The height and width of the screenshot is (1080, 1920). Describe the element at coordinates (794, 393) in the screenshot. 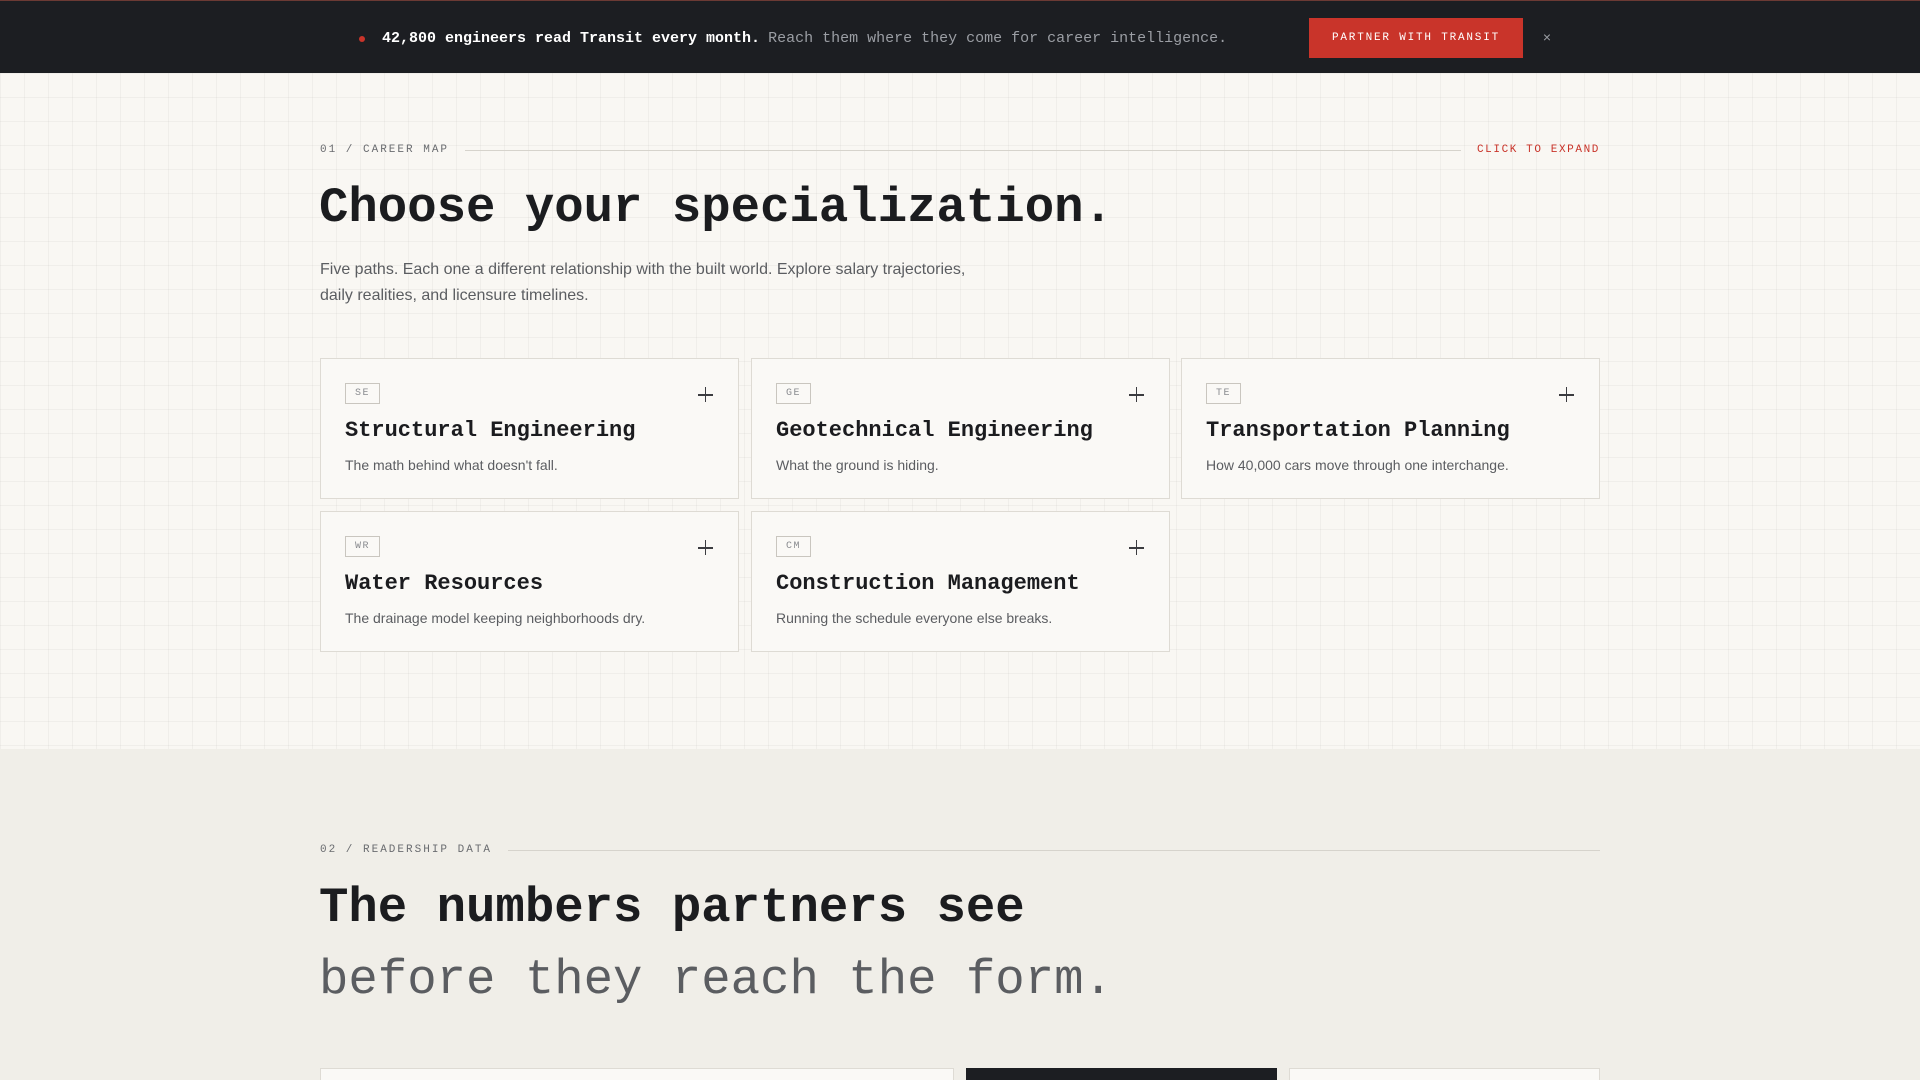

I see `card-code-badge: GE` at that location.